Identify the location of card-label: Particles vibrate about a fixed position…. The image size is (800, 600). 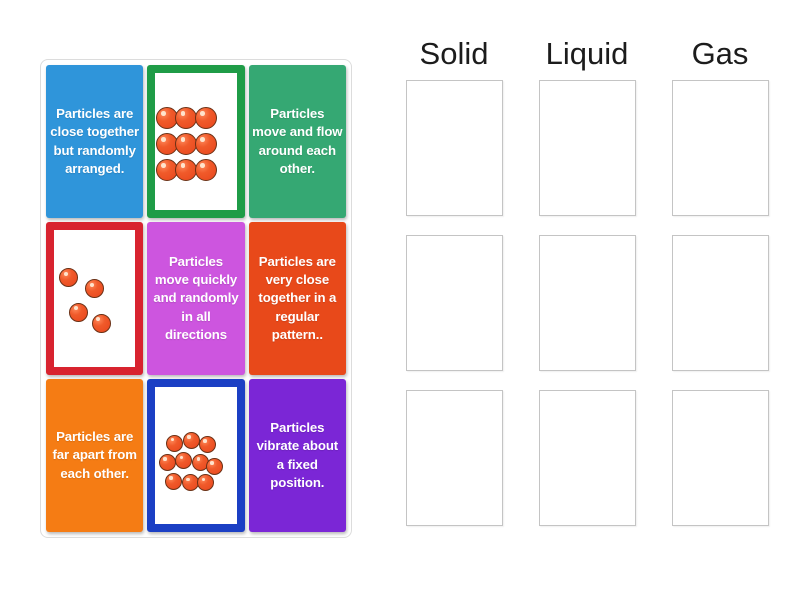
(297, 455).